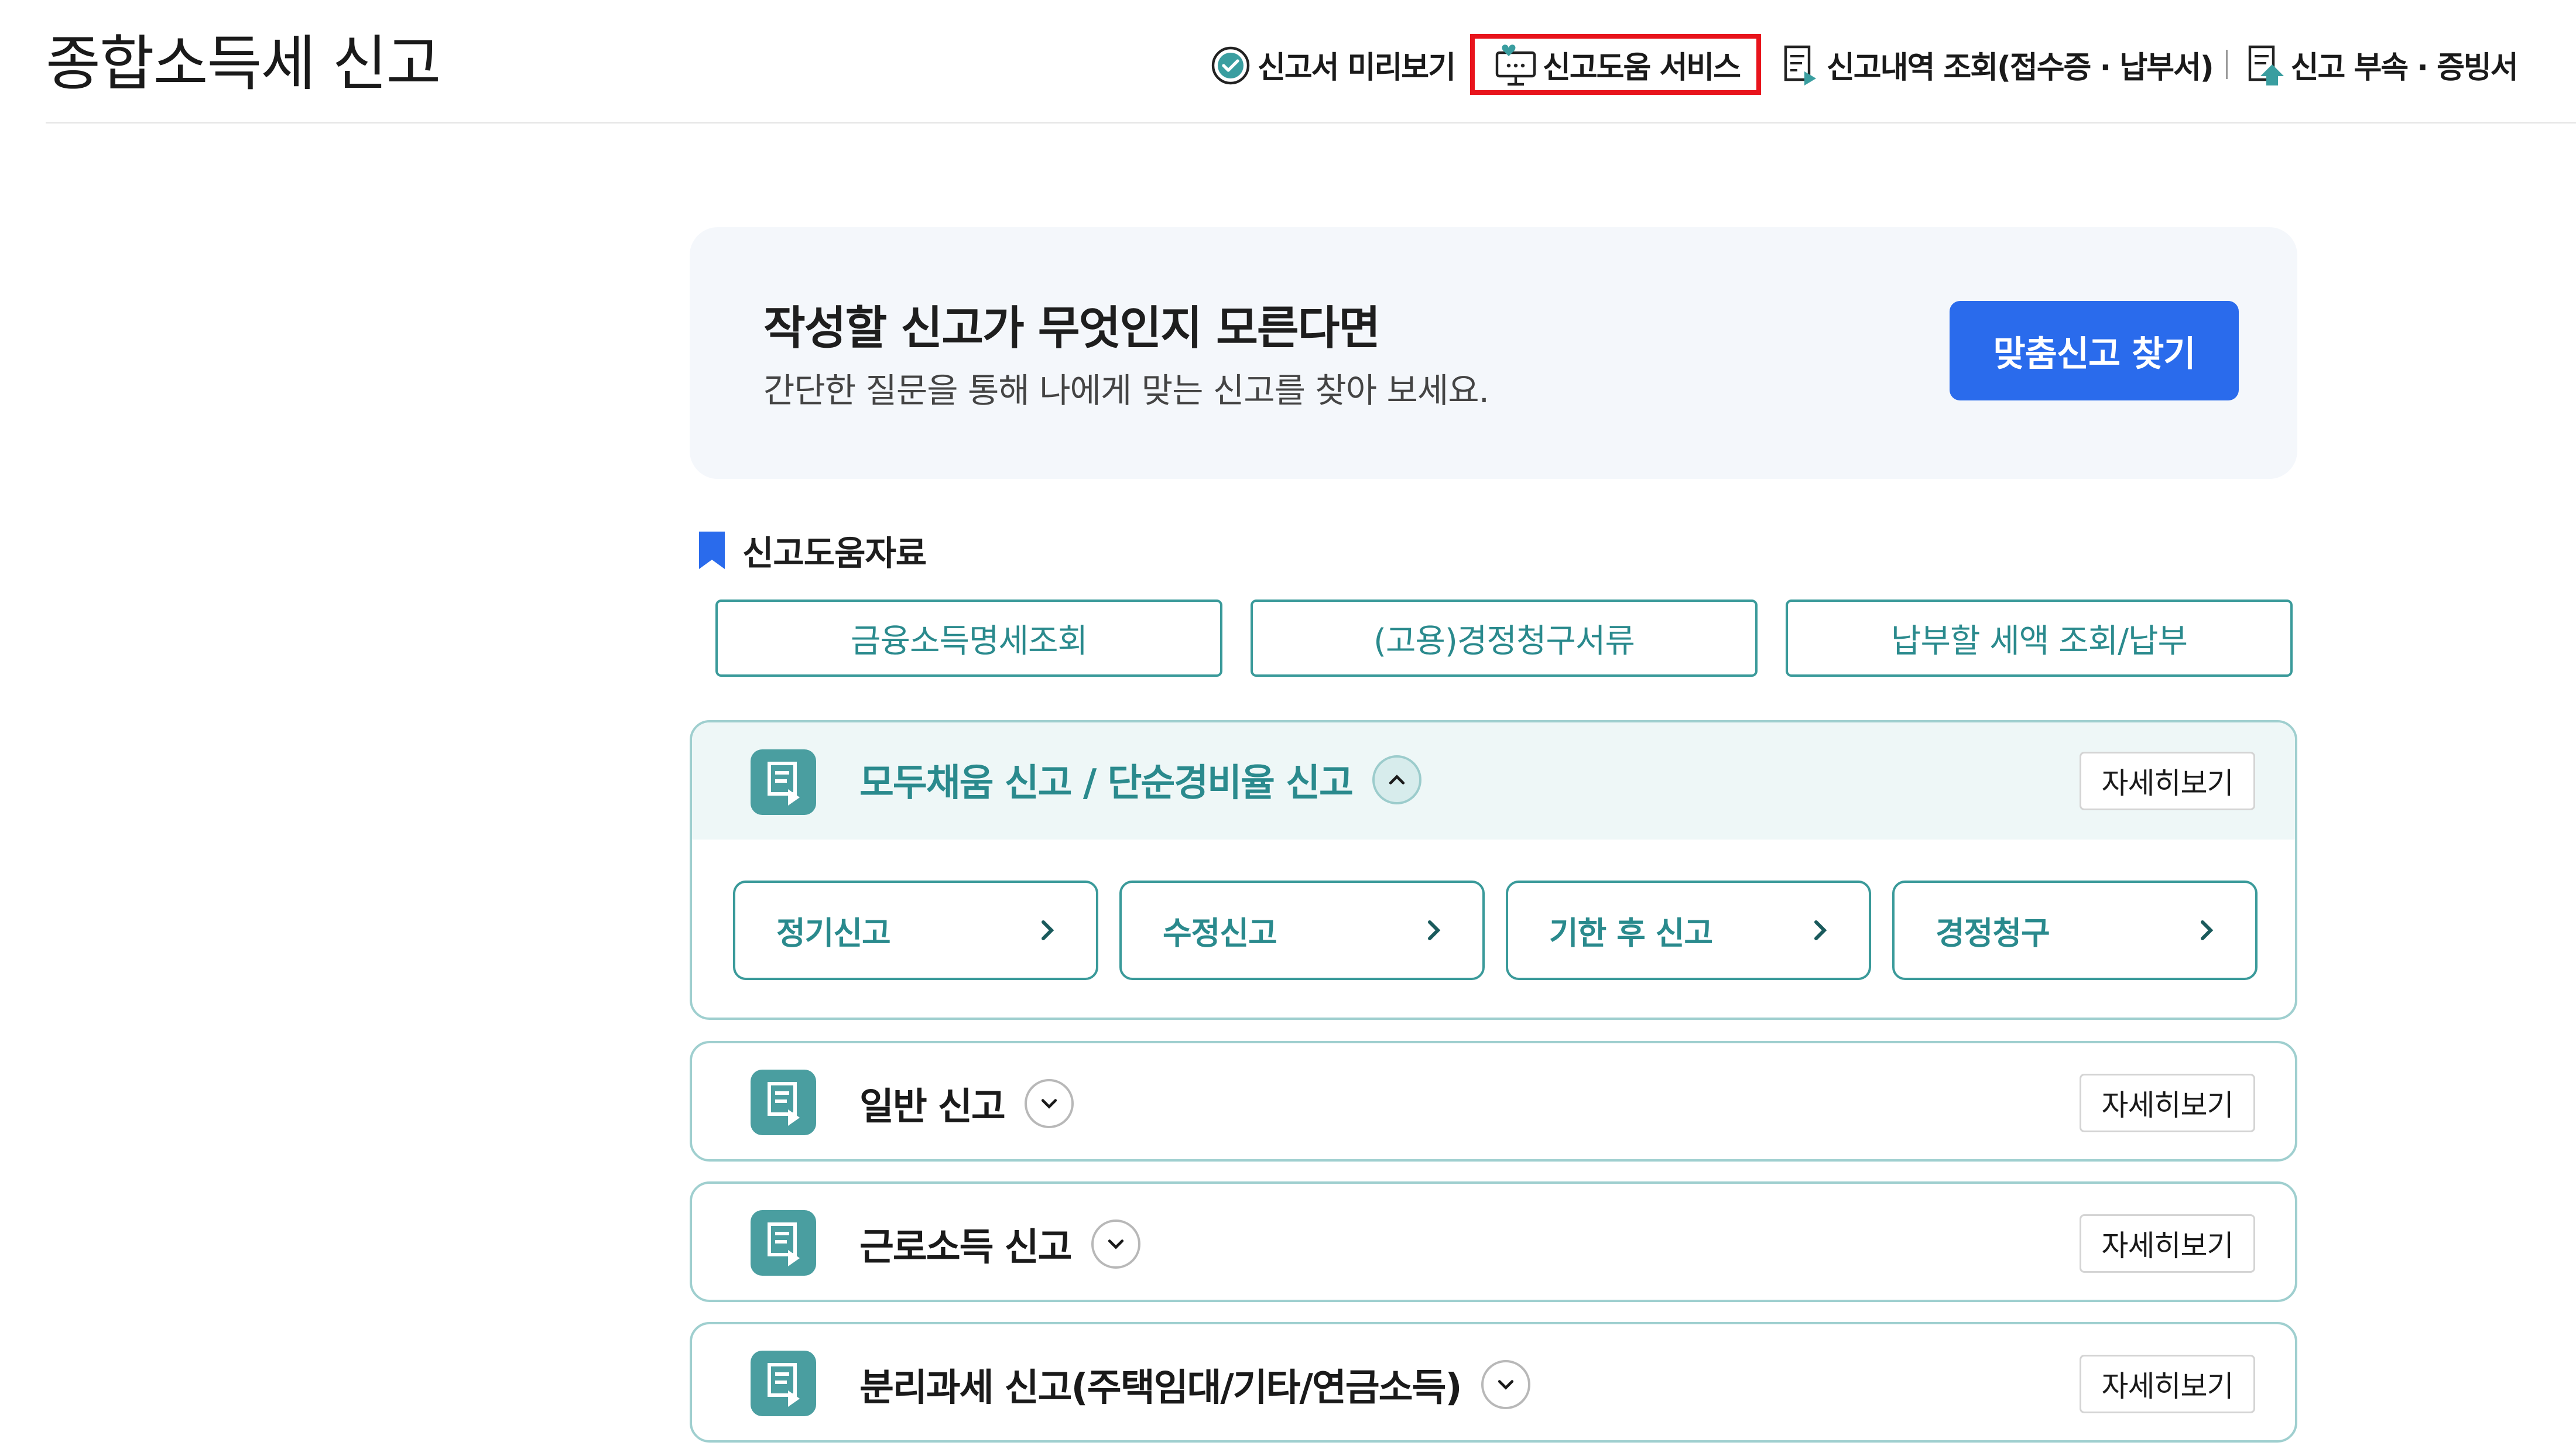 Image resolution: width=2576 pixels, height=1449 pixels. I want to click on help-materials-title: 신고도움자료, so click(834, 553).